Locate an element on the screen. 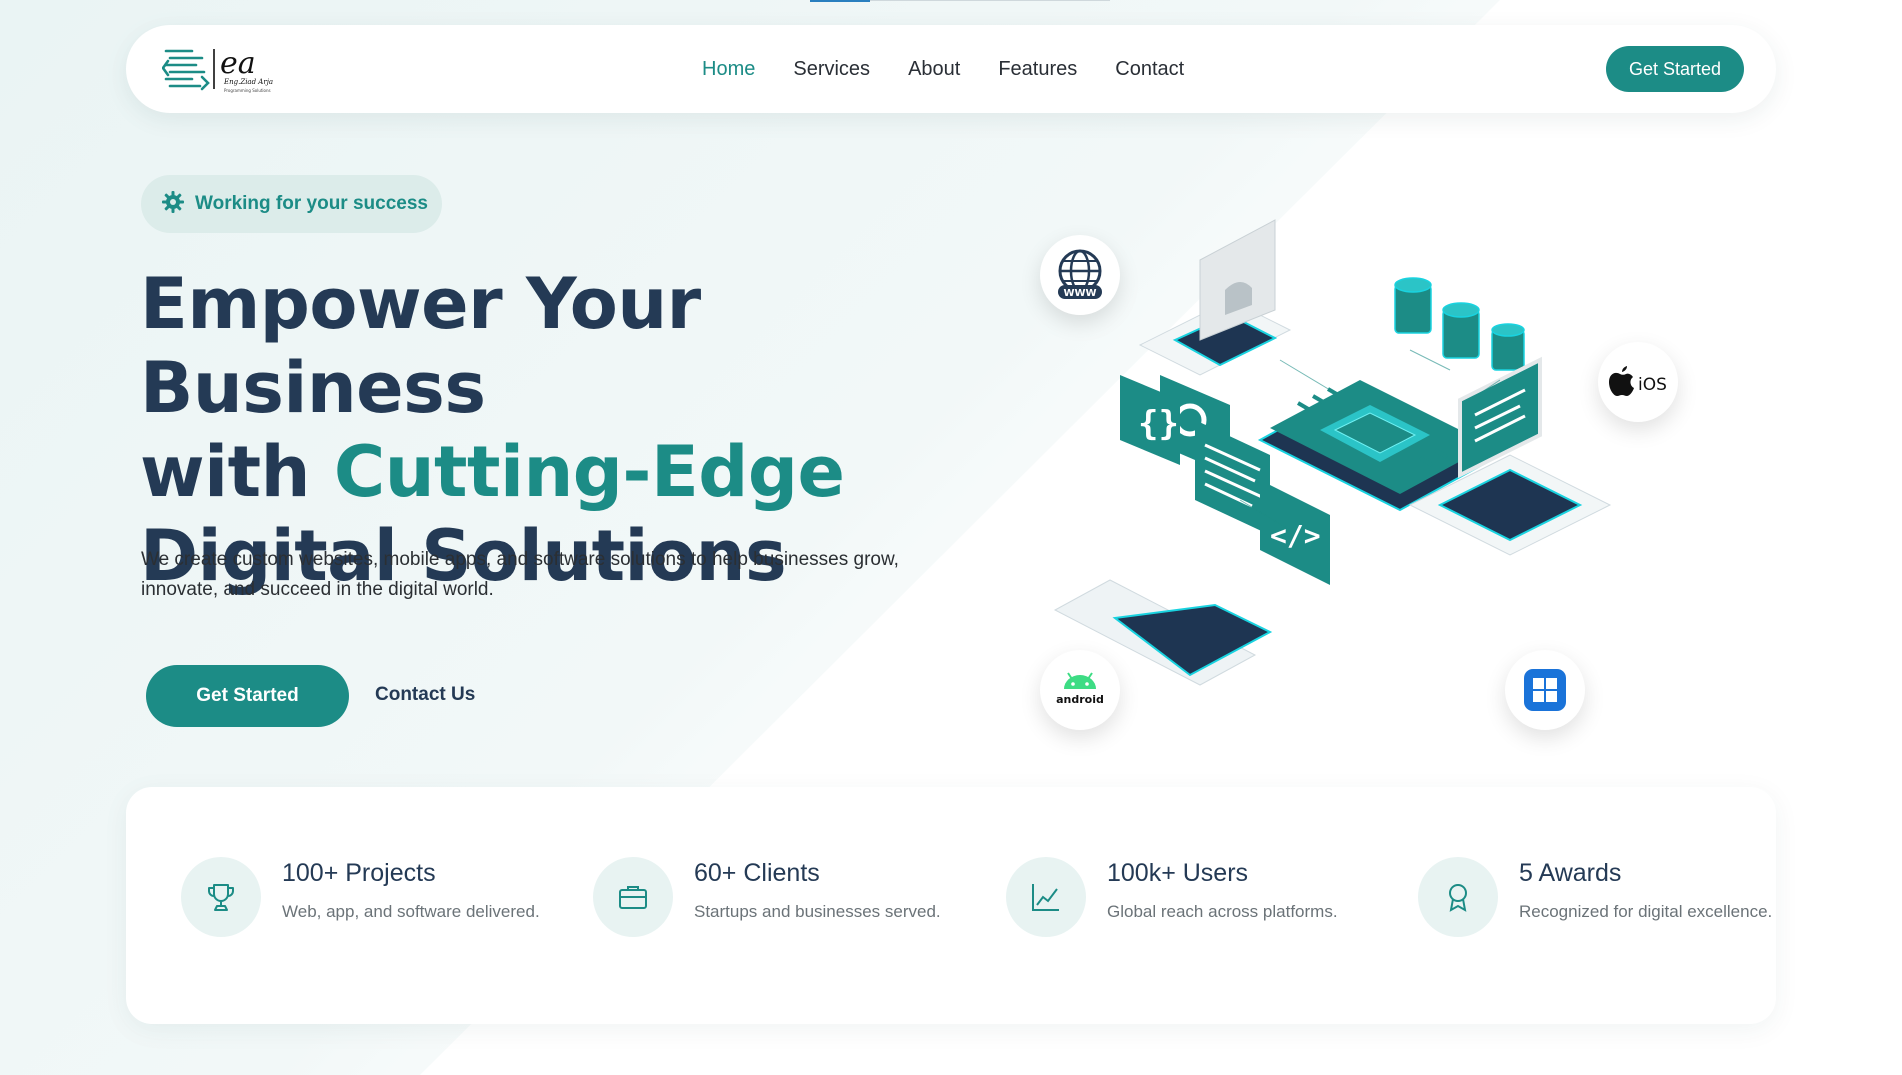  nav-about: About is located at coordinates (934, 69).